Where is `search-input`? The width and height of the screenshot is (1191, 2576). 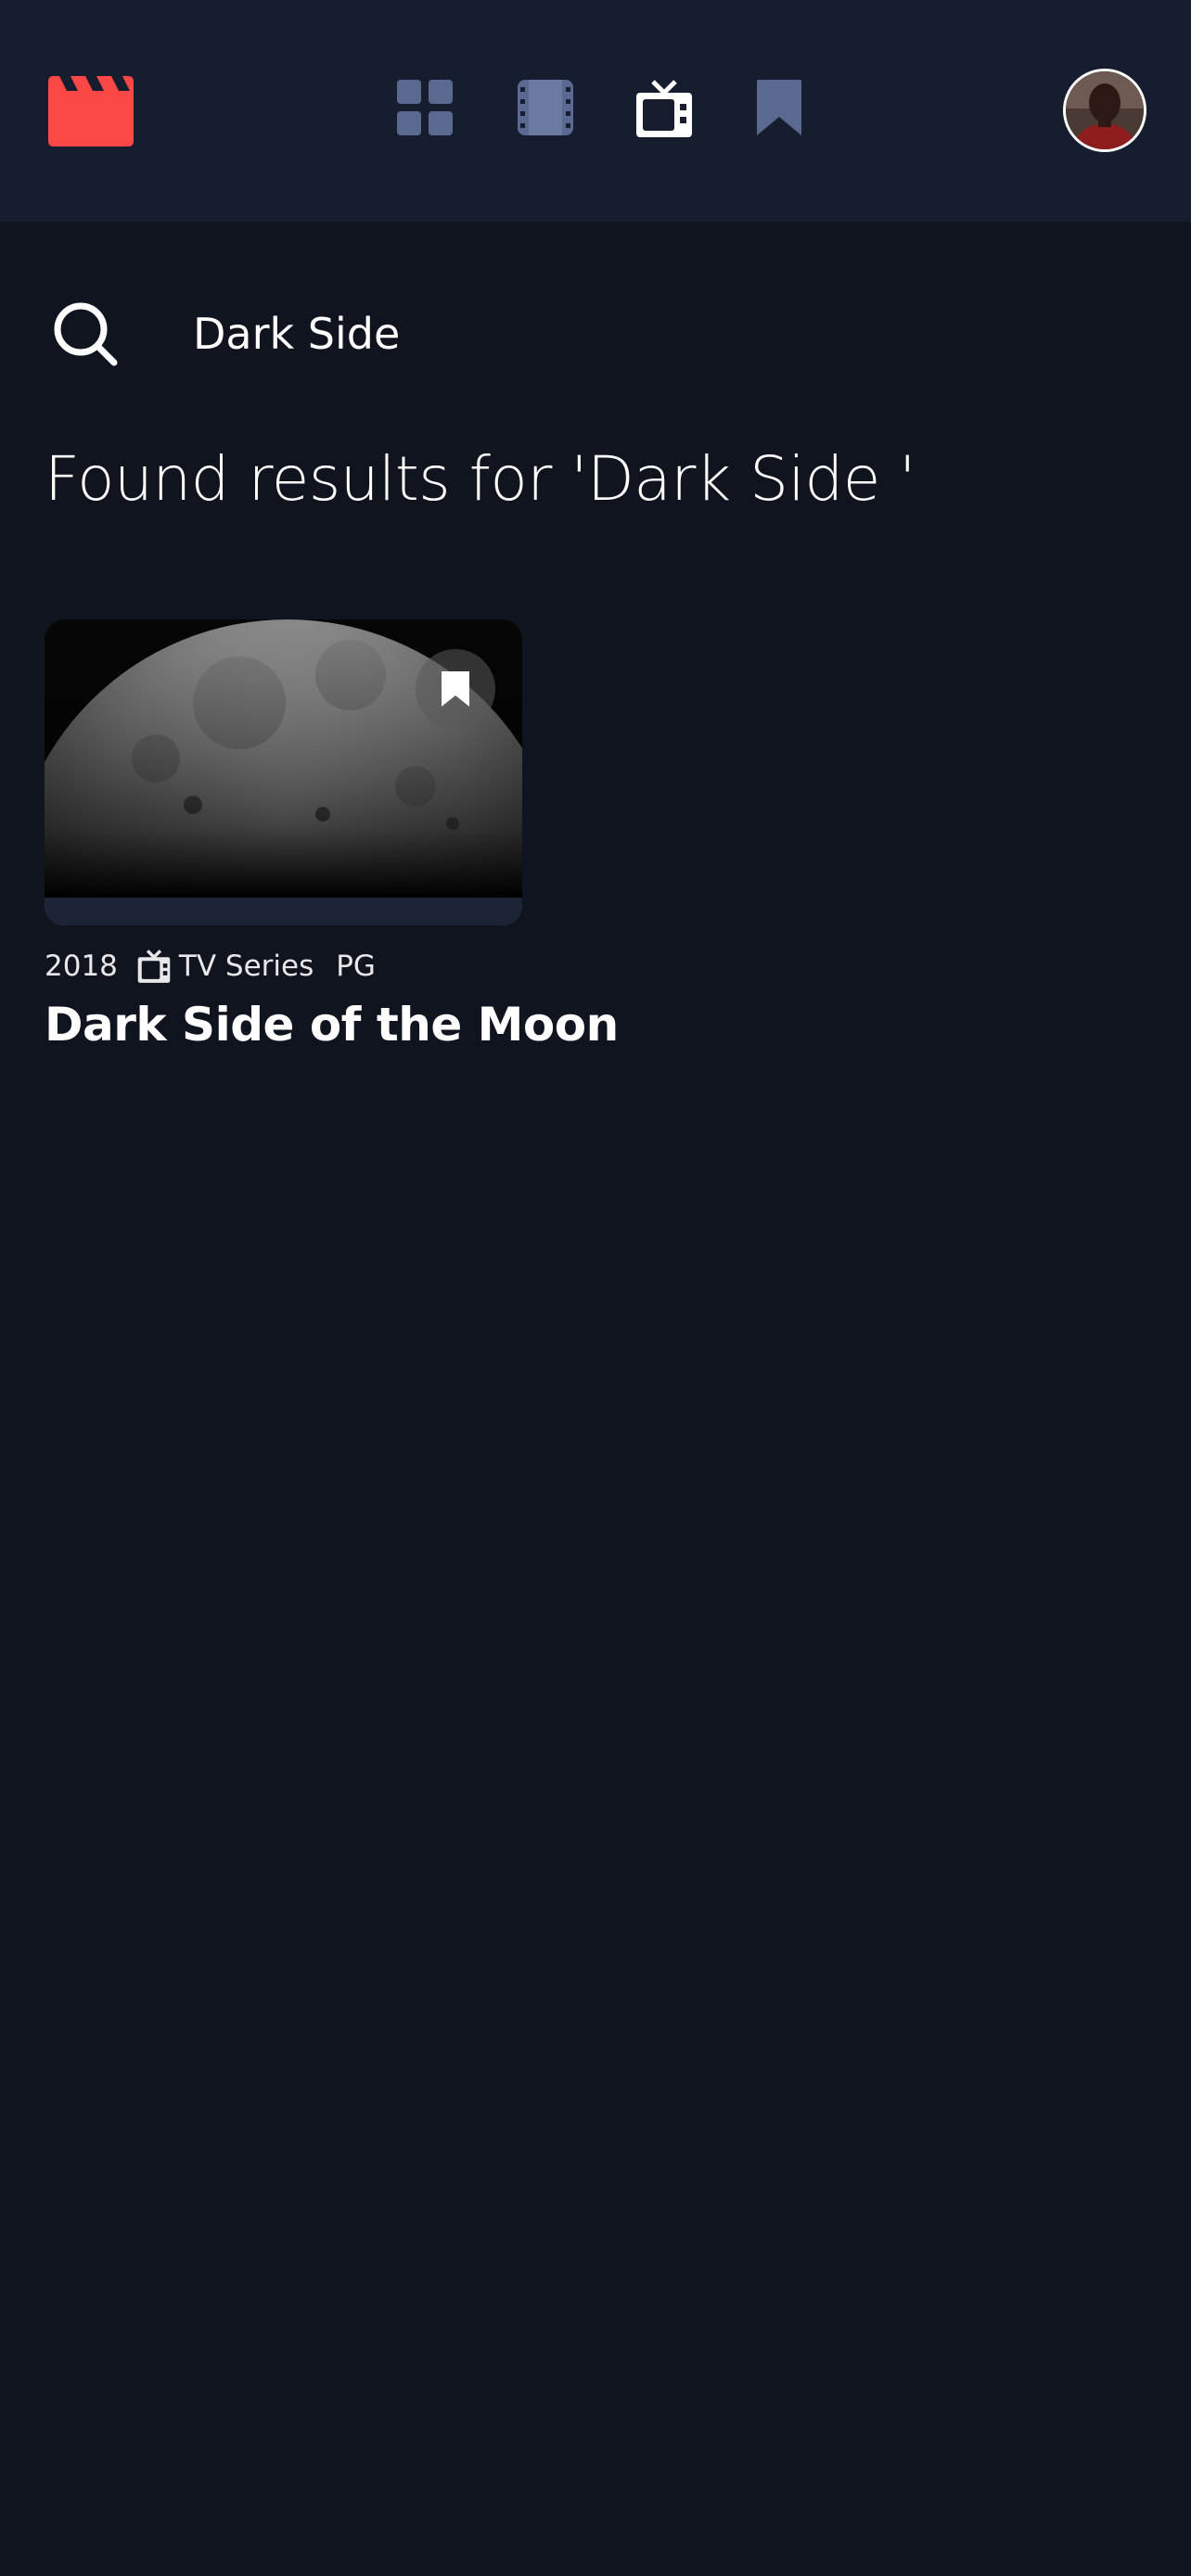
search-input is located at coordinates (657, 333).